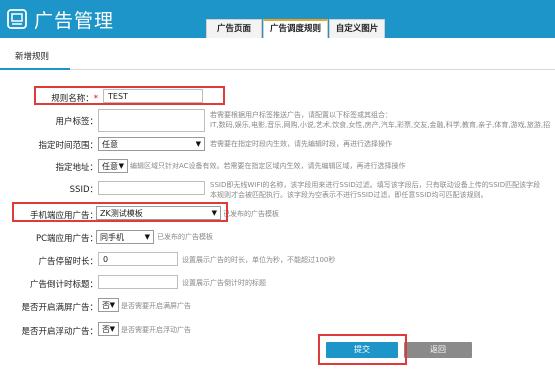 This screenshot has height=371, width=555. What do you see at coordinates (32, 56) in the screenshot?
I see `subnav-new-rule: 新增规则` at bounding box center [32, 56].